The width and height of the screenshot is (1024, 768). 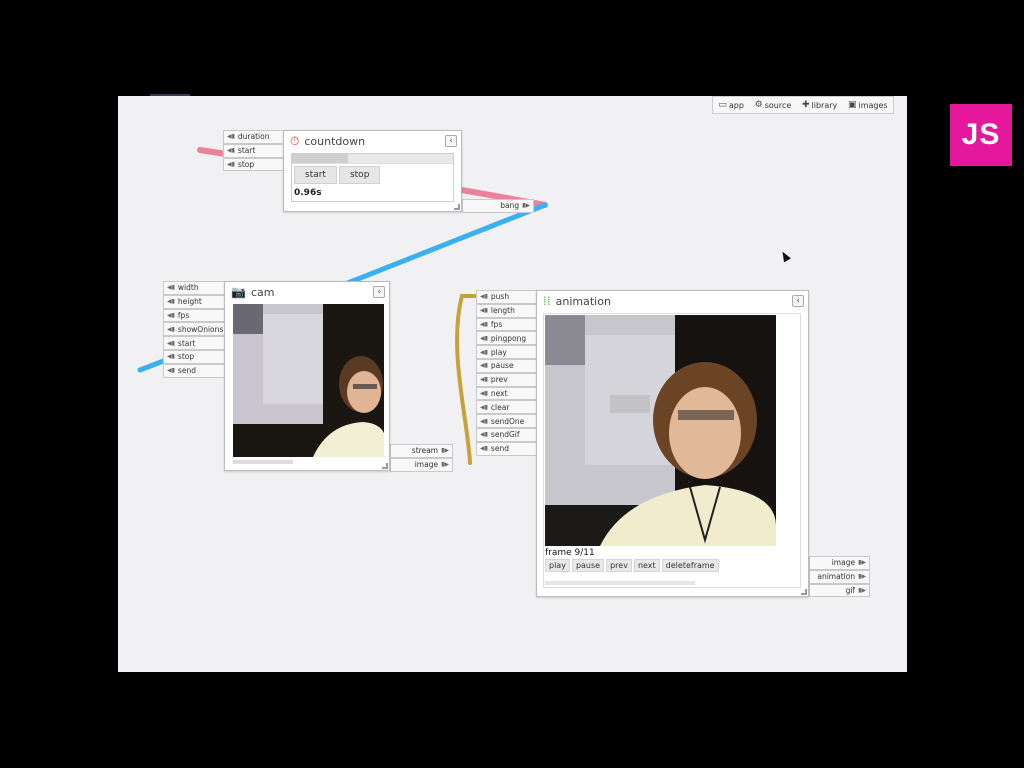 What do you see at coordinates (372, 159) in the screenshot?
I see `countdown-progress` at bounding box center [372, 159].